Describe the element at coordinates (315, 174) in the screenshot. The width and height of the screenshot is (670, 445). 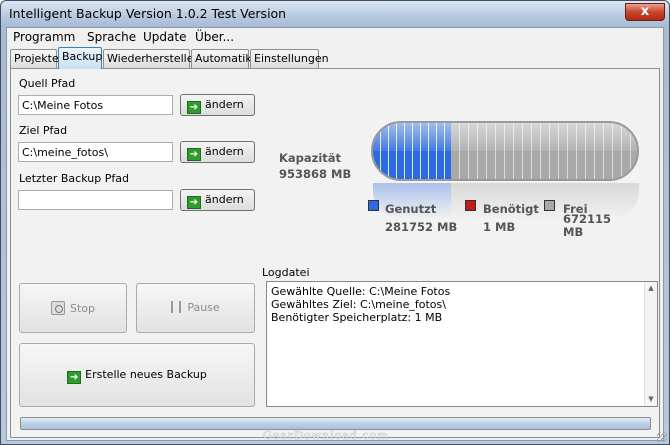
I see `capacity-value: 953868 MB` at that location.